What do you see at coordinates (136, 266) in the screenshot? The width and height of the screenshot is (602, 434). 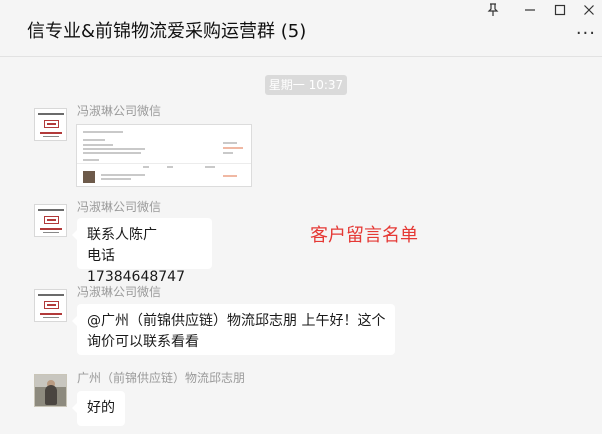 I see `message-line: 电话17384648747` at bounding box center [136, 266].